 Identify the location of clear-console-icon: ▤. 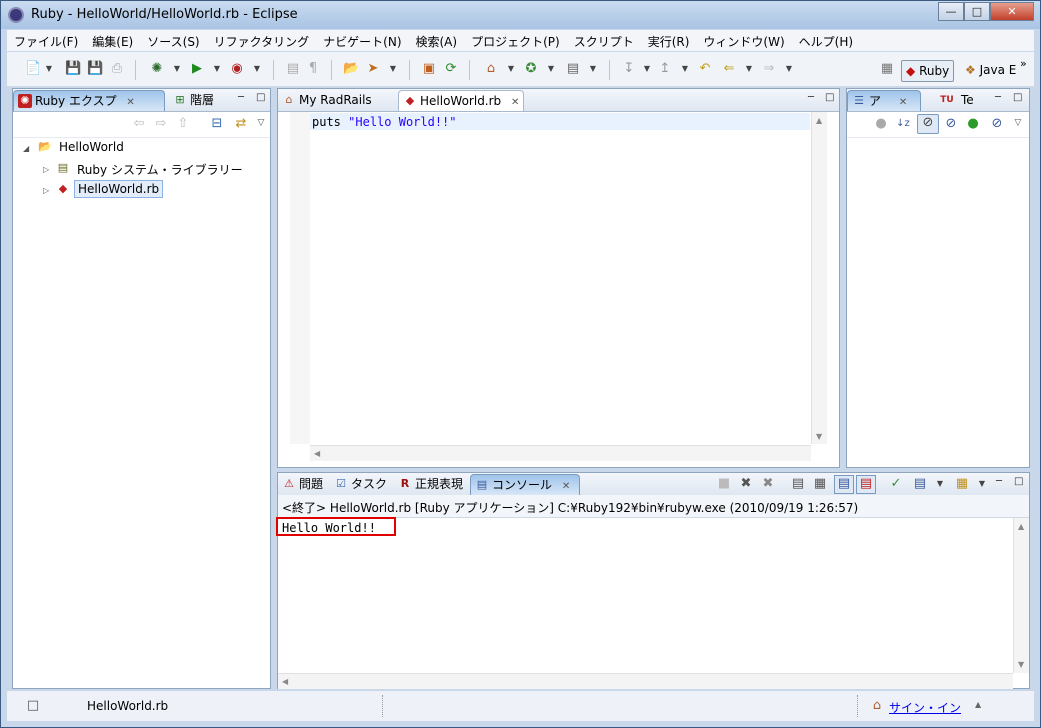
(798, 484).